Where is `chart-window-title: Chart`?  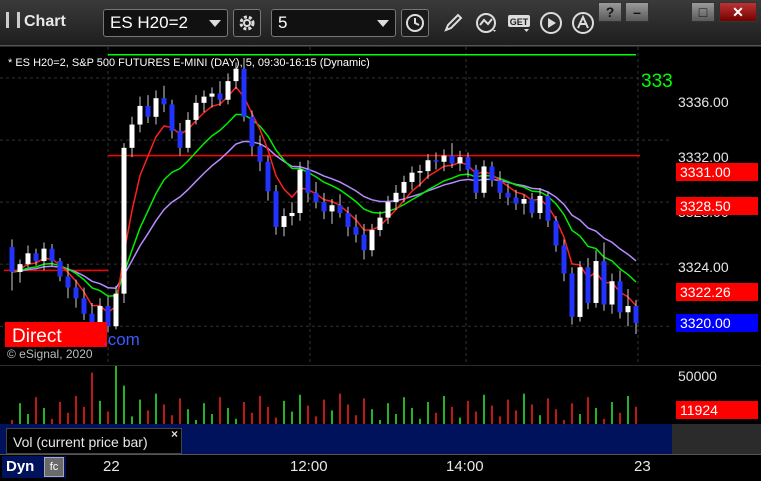
chart-window-title: Chart is located at coordinates (36, 21).